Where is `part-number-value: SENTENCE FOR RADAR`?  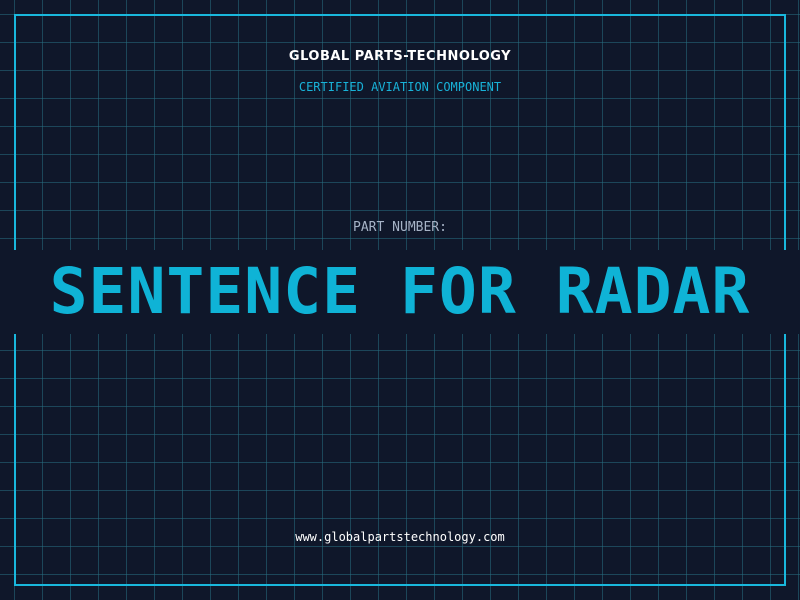 part-number-value: SENTENCE FOR RADAR is located at coordinates (400, 291).